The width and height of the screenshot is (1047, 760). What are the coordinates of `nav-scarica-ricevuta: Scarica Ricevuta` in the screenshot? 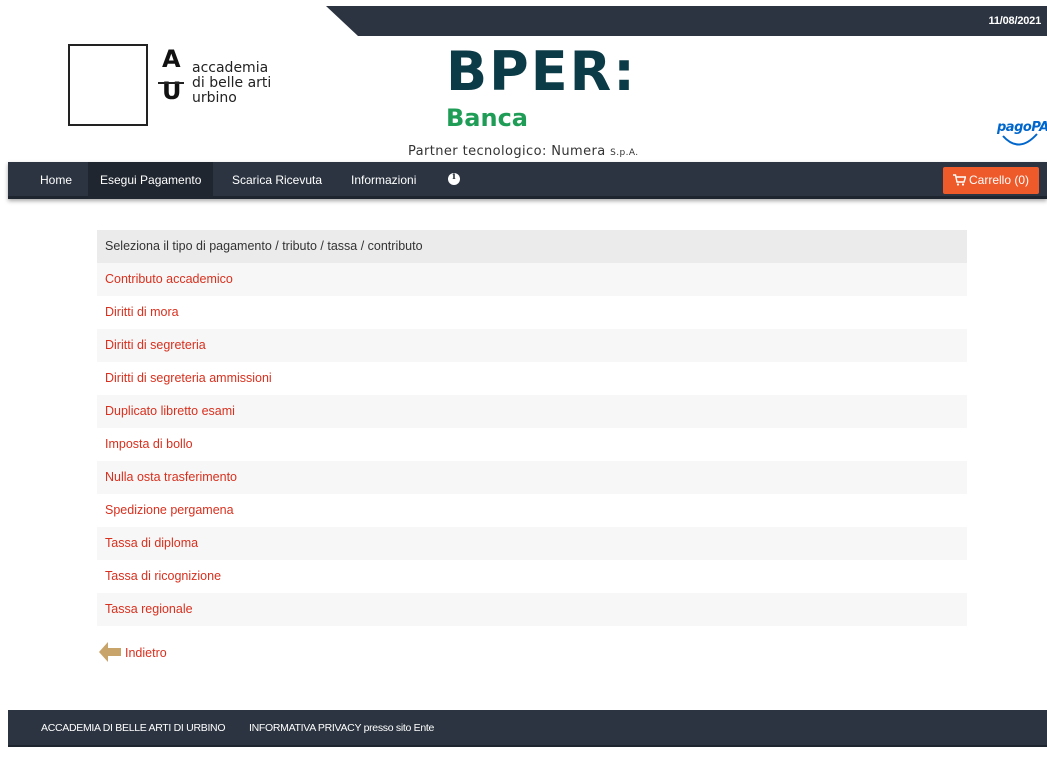 It's located at (277, 180).